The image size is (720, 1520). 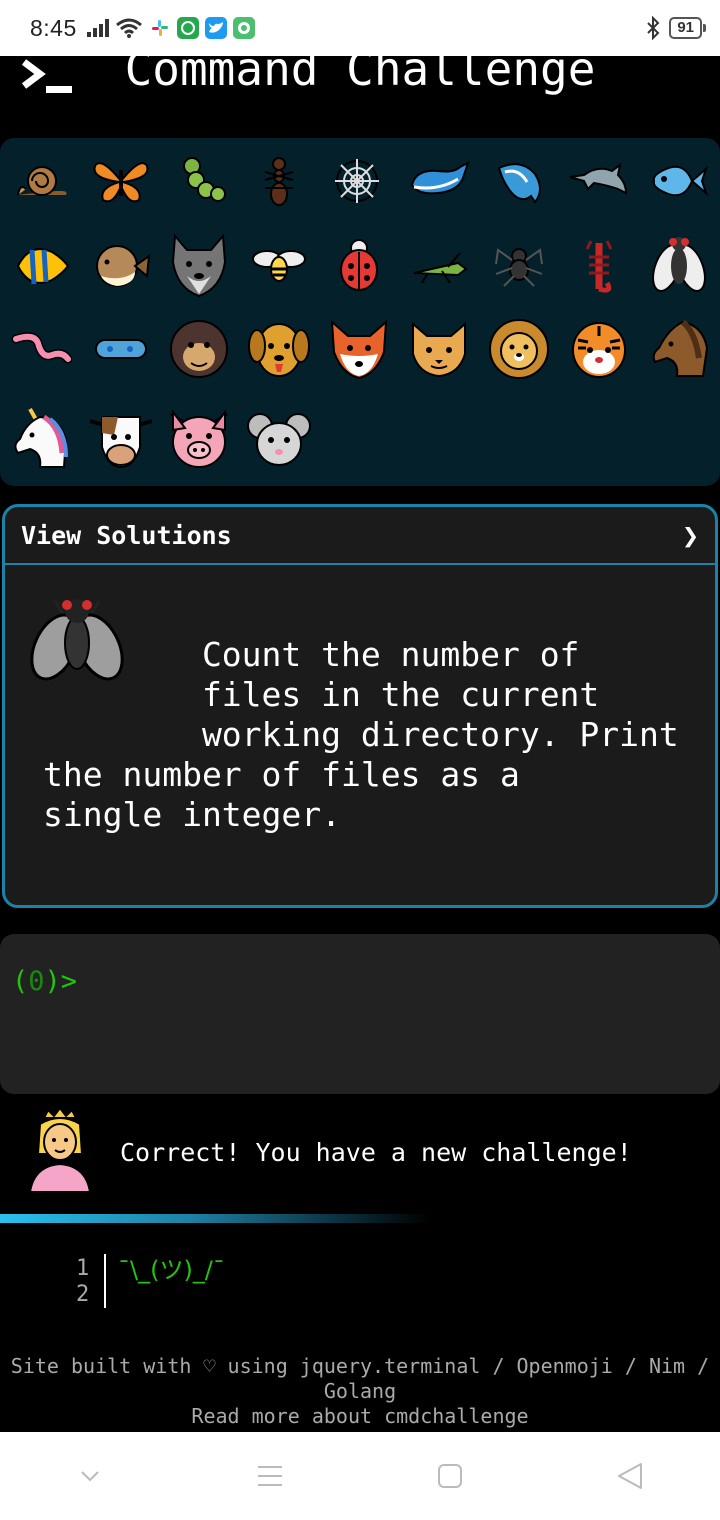 What do you see at coordinates (599, 181) in the screenshot?
I see `challenge-dolphin-icon` at bounding box center [599, 181].